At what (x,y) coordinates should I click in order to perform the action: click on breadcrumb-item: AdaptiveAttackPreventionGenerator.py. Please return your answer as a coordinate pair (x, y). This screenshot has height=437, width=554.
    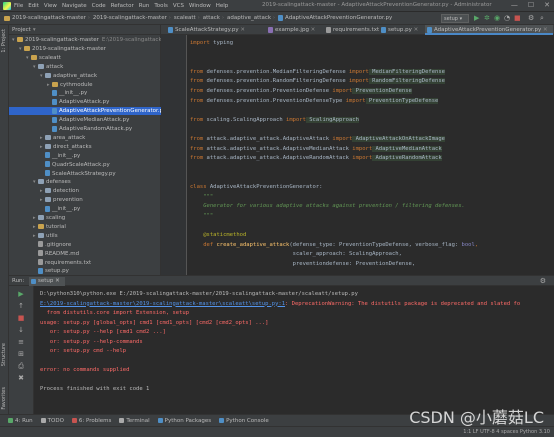
    Looking at the image, I should click on (338, 18).